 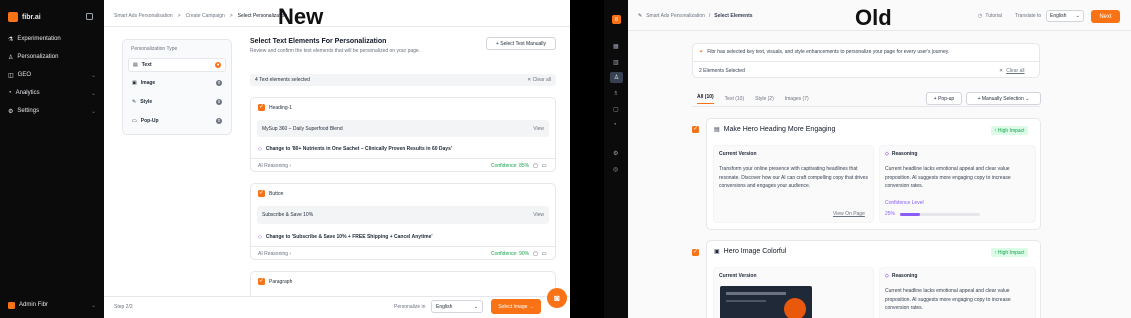 I want to click on chat-icon: ◙, so click(x=557, y=298).